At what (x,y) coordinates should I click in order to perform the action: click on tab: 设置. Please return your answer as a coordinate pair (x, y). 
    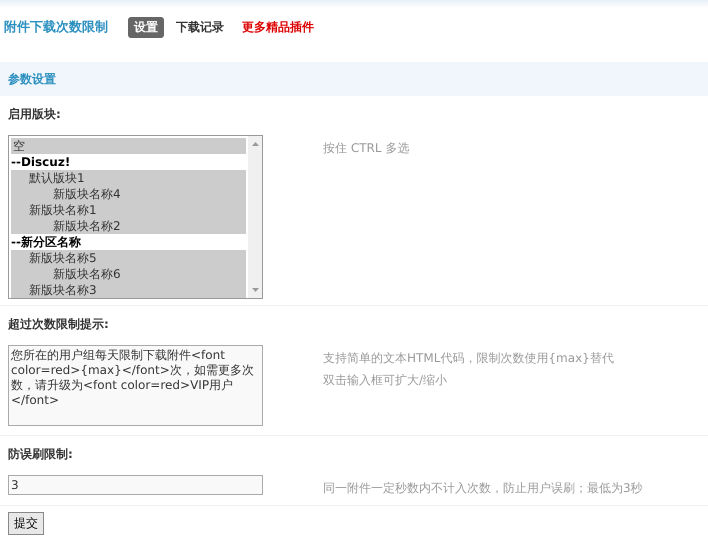
    Looking at the image, I should click on (146, 27).